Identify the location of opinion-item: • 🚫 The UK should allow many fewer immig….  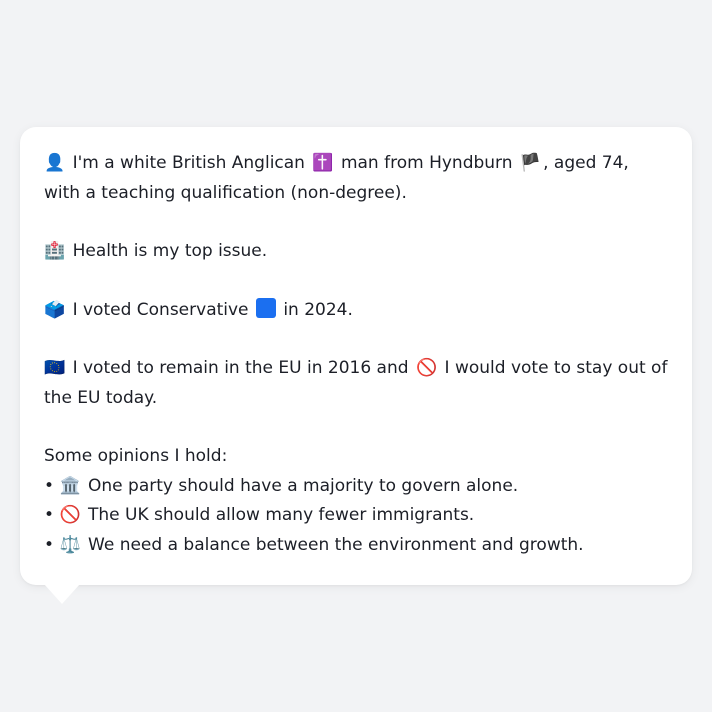
(356, 516).